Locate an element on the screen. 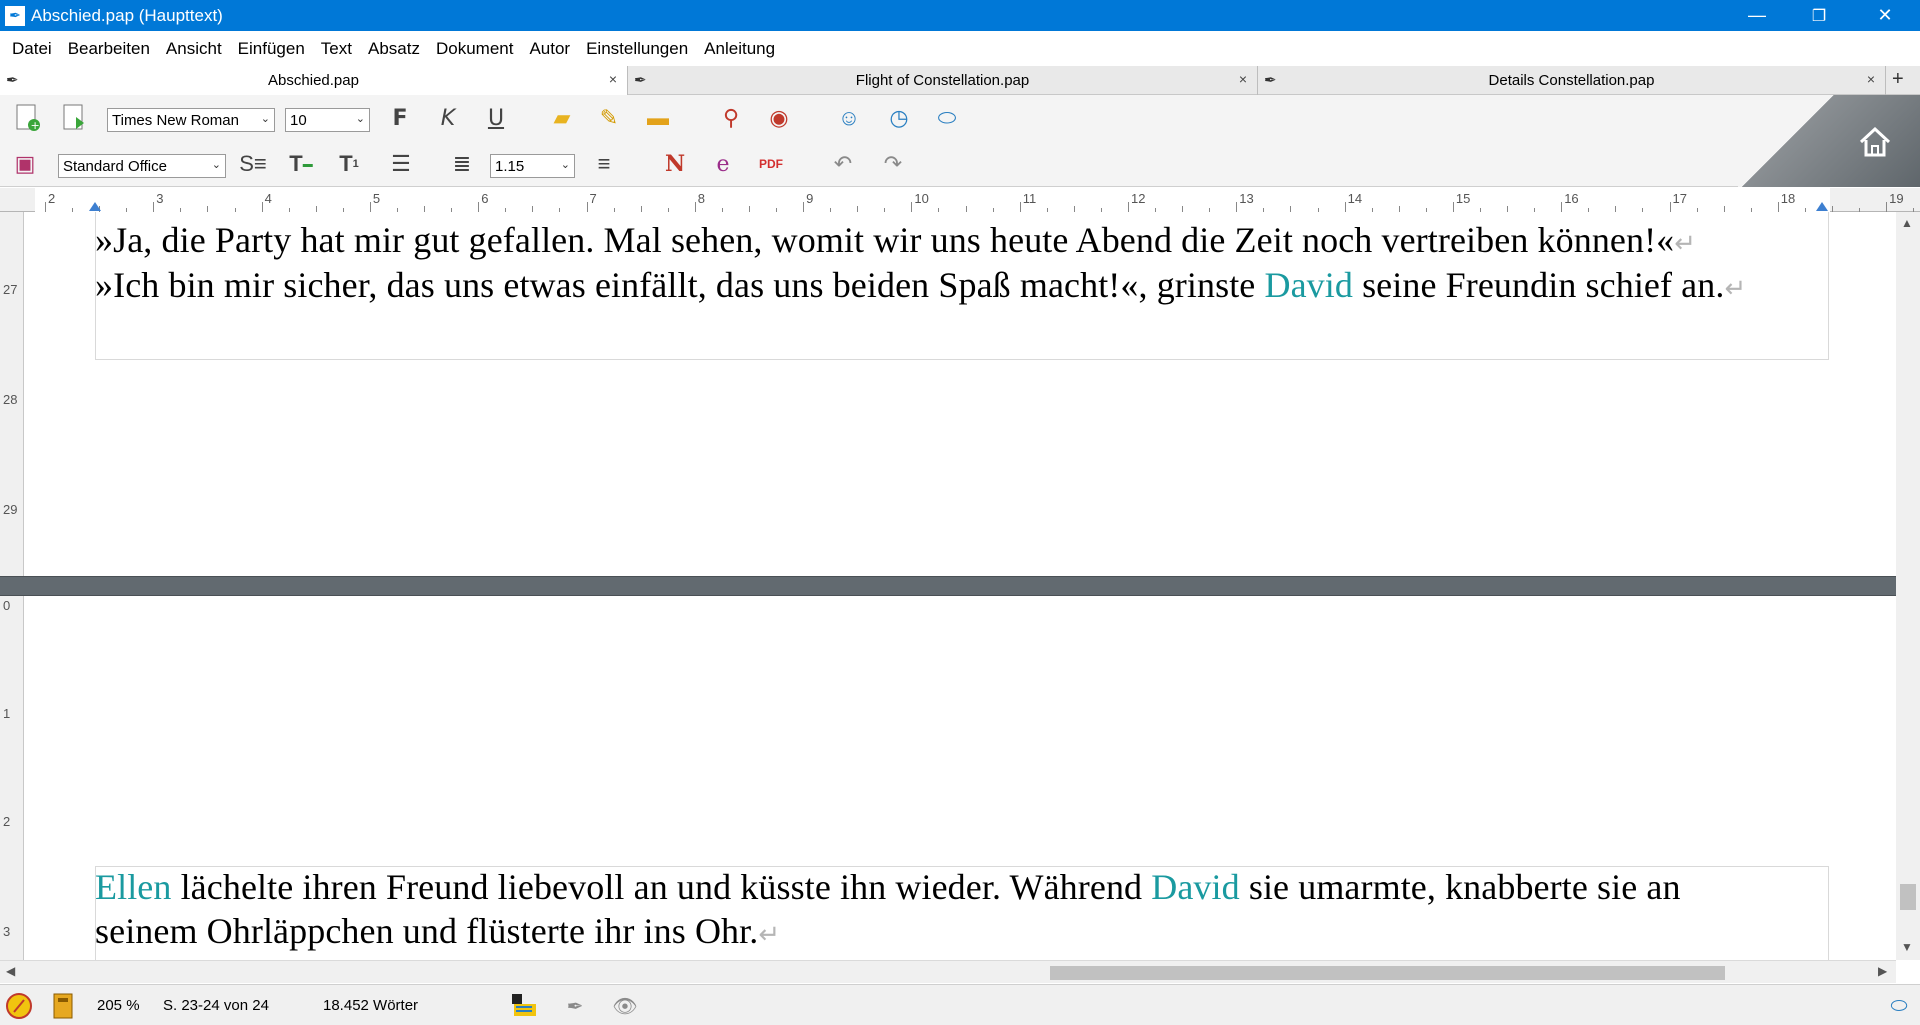 This screenshot has width=1920, height=1025. superscript-icon: T ▬ is located at coordinates (301, 164).